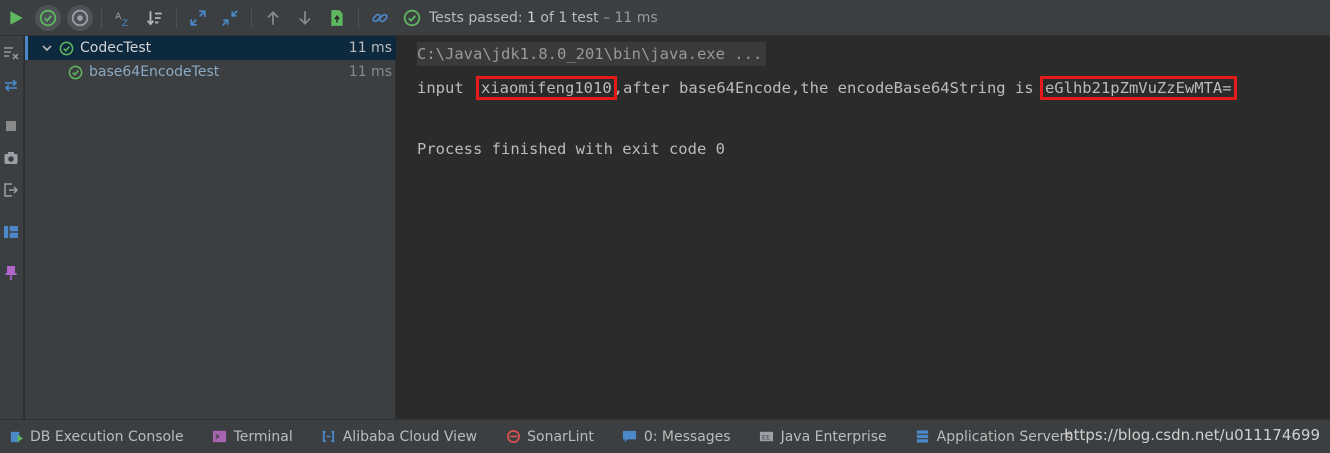 The height and width of the screenshot is (453, 1330). I want to click on show-passed-icon, so click(48, 17).